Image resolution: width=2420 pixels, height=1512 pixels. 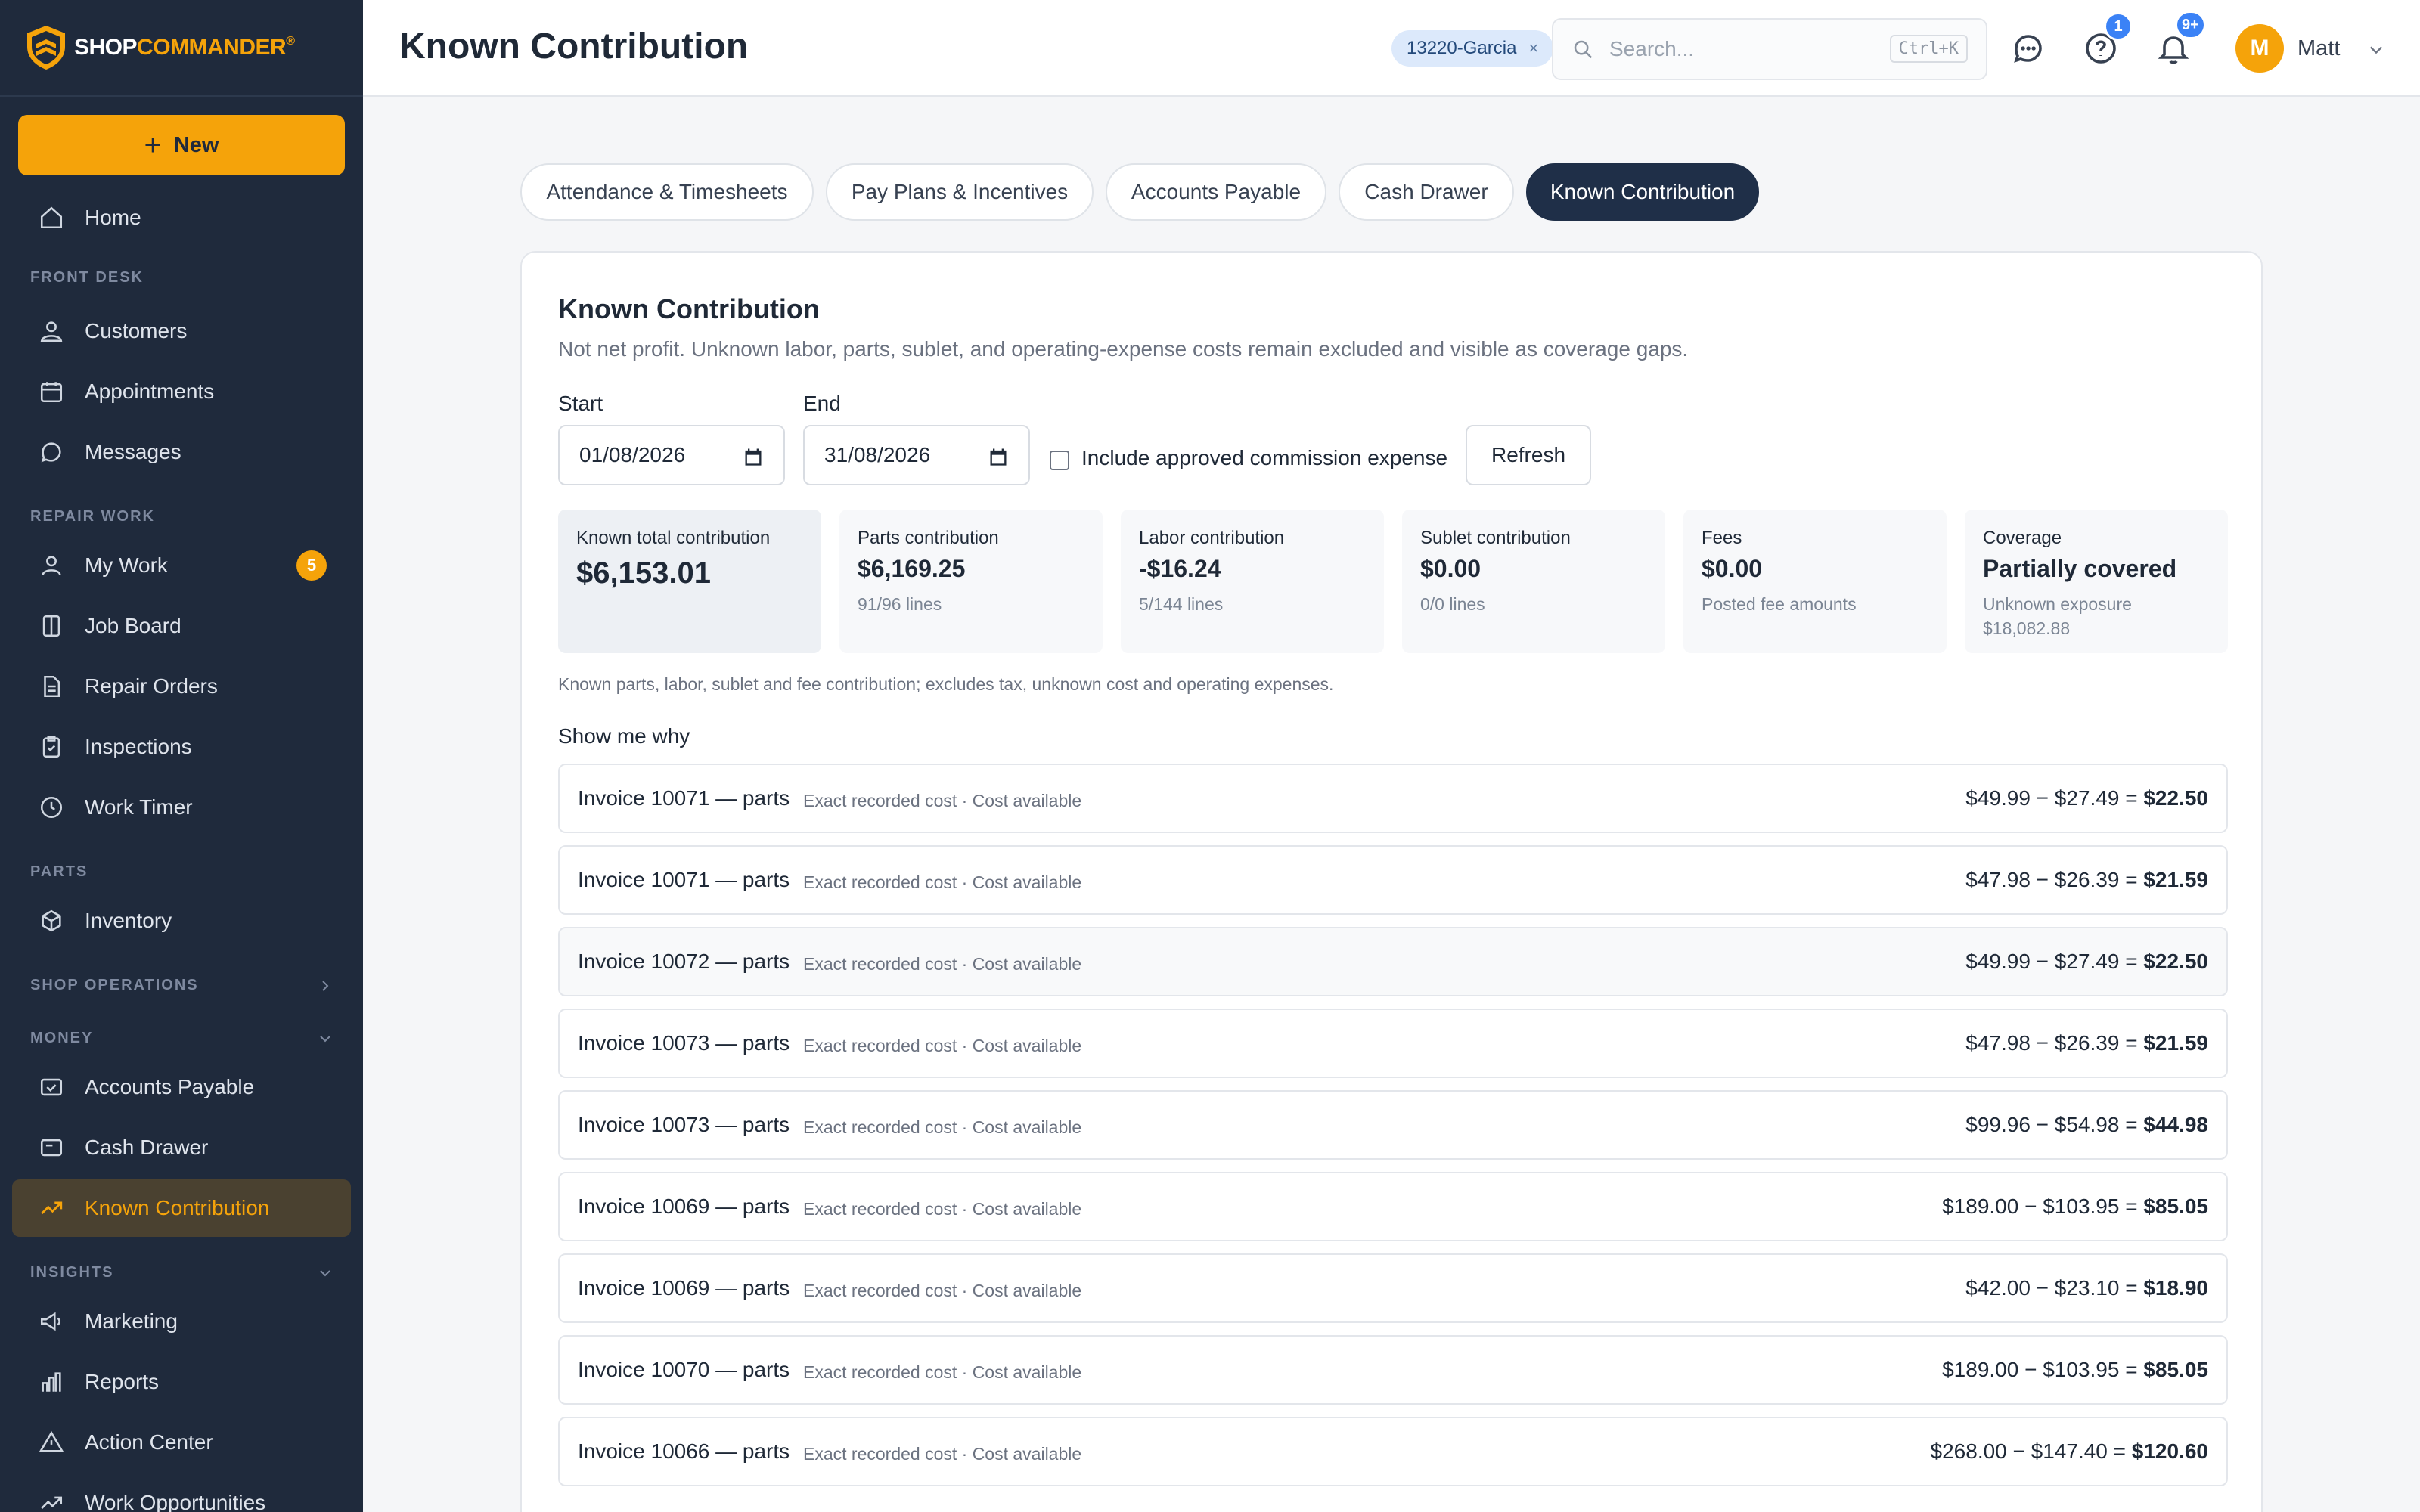 What do you see at coordinates (138, 746) in the screenshot?
I see `sidebar-item-label: Inspections` at bounding box center [138, 746].